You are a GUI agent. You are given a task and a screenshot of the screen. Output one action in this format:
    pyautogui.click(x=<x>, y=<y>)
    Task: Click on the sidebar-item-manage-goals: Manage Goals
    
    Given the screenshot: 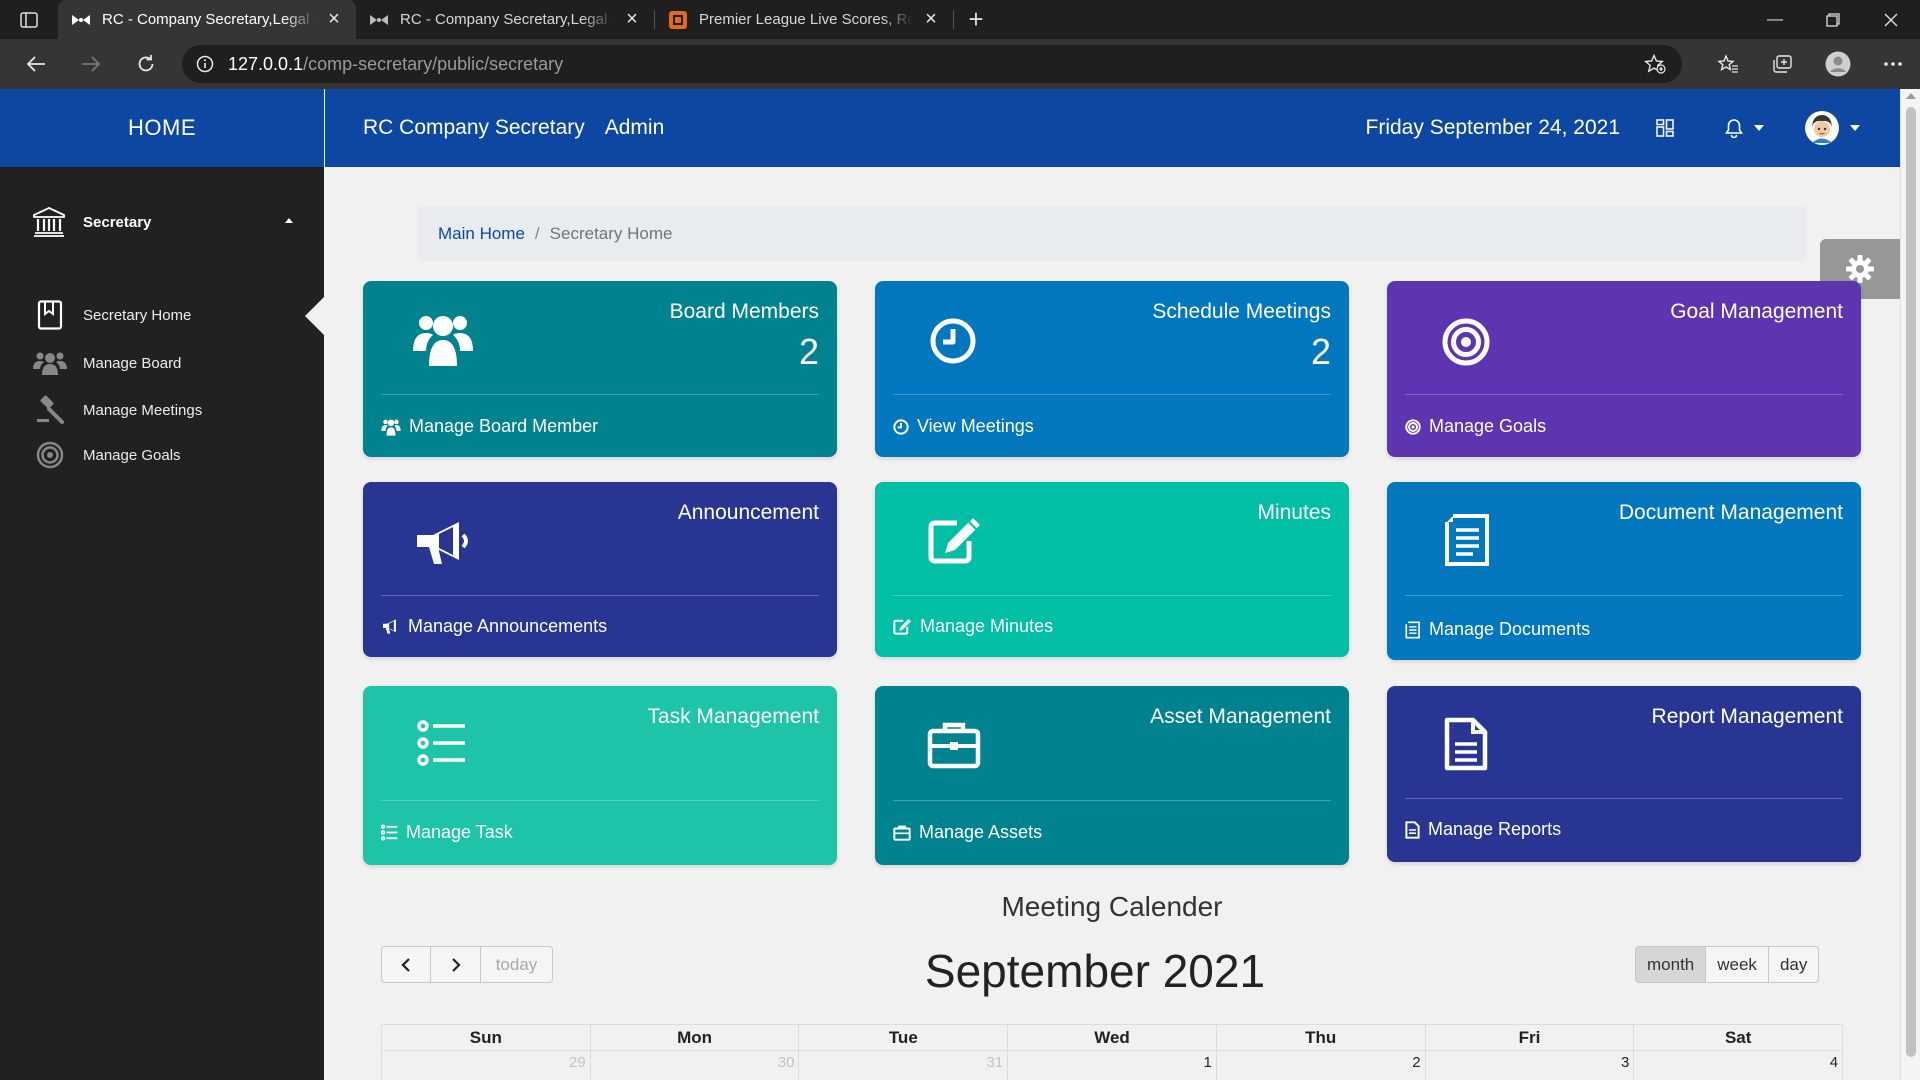 What is the action you would take?
    pyautogui.click(x=107, y=455)
    